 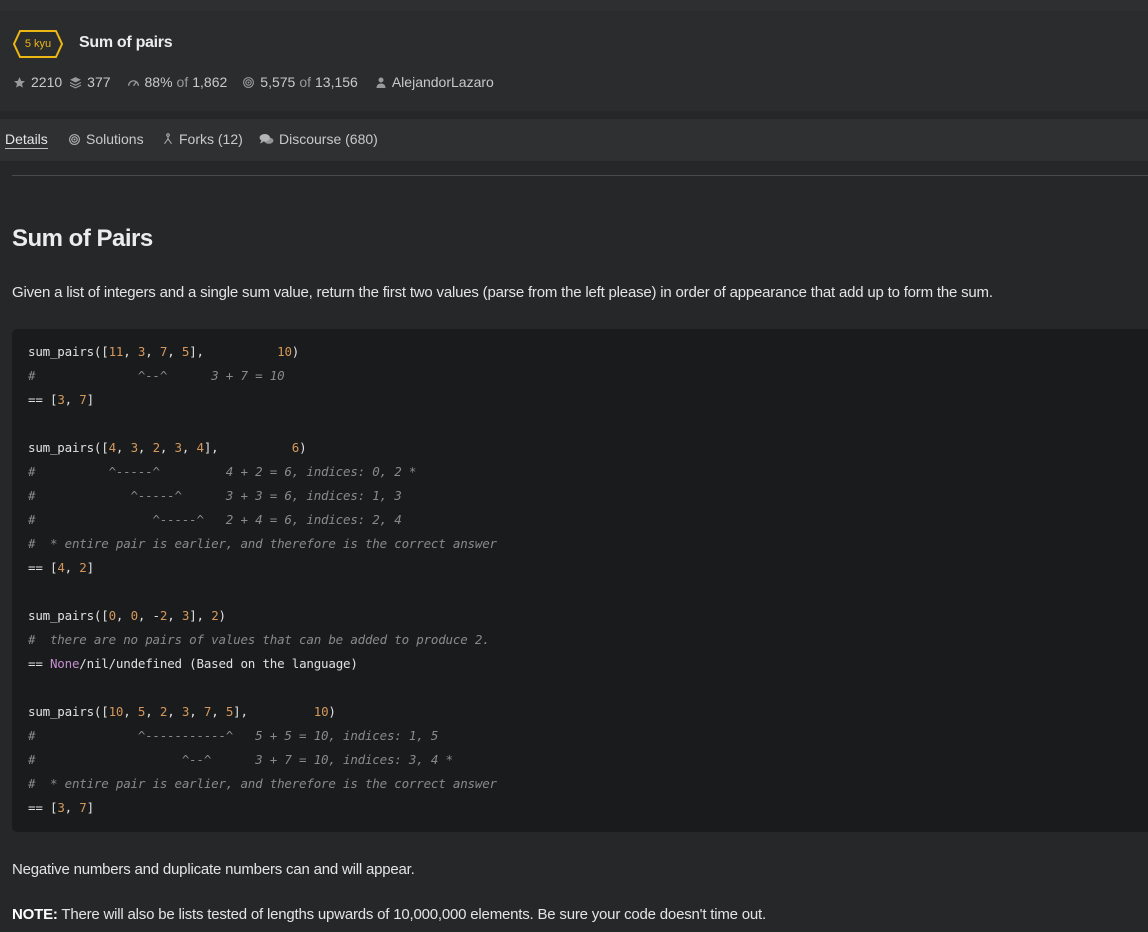 I want to click on tab-solutions: Solutions, so click(x=106, y=139).